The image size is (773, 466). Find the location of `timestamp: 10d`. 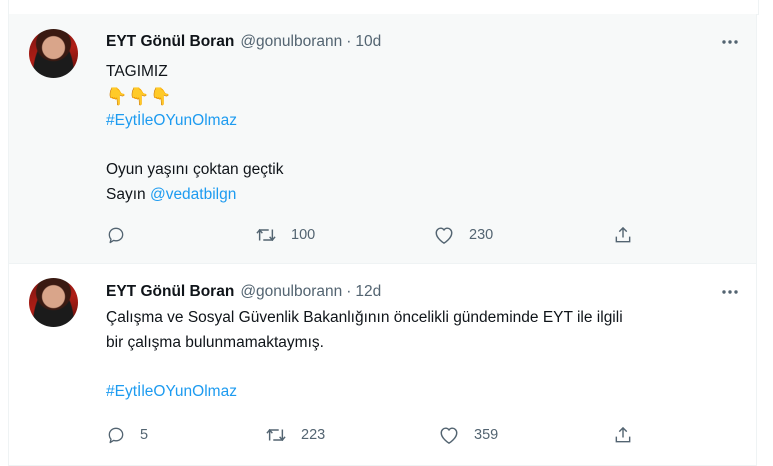

timestamp: 10d is located at coordinates (368, 42).